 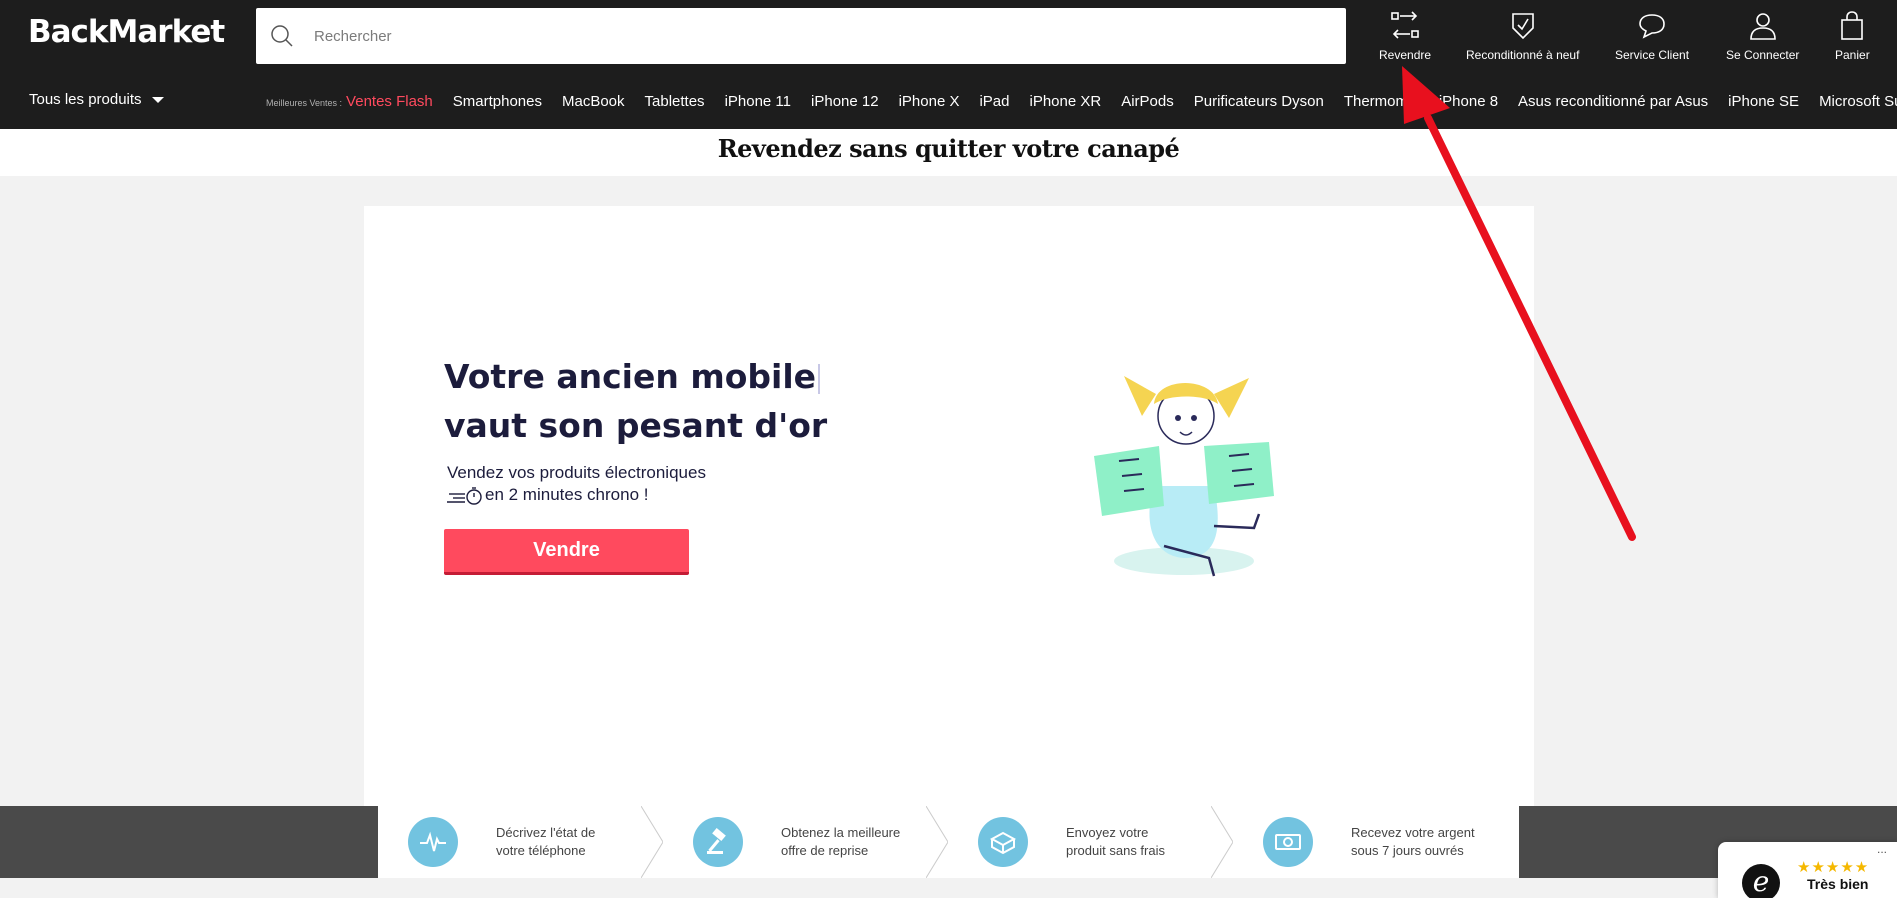 What do you see at coordinates (1761, 881) in the screenshot?
I see `trusted-shops-logo: e` at bounding box center [1761, 881].